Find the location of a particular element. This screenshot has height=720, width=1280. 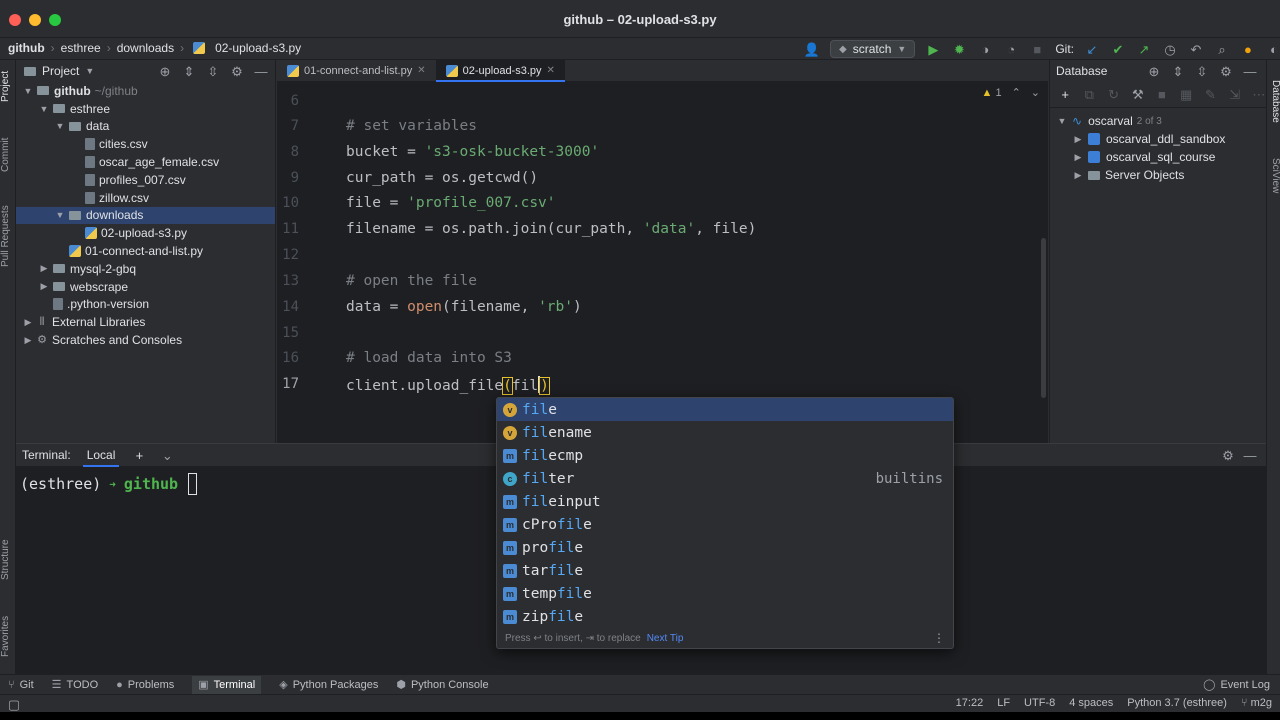

breadcrumb-downloads: downloads is located at coordinates (145, 48).